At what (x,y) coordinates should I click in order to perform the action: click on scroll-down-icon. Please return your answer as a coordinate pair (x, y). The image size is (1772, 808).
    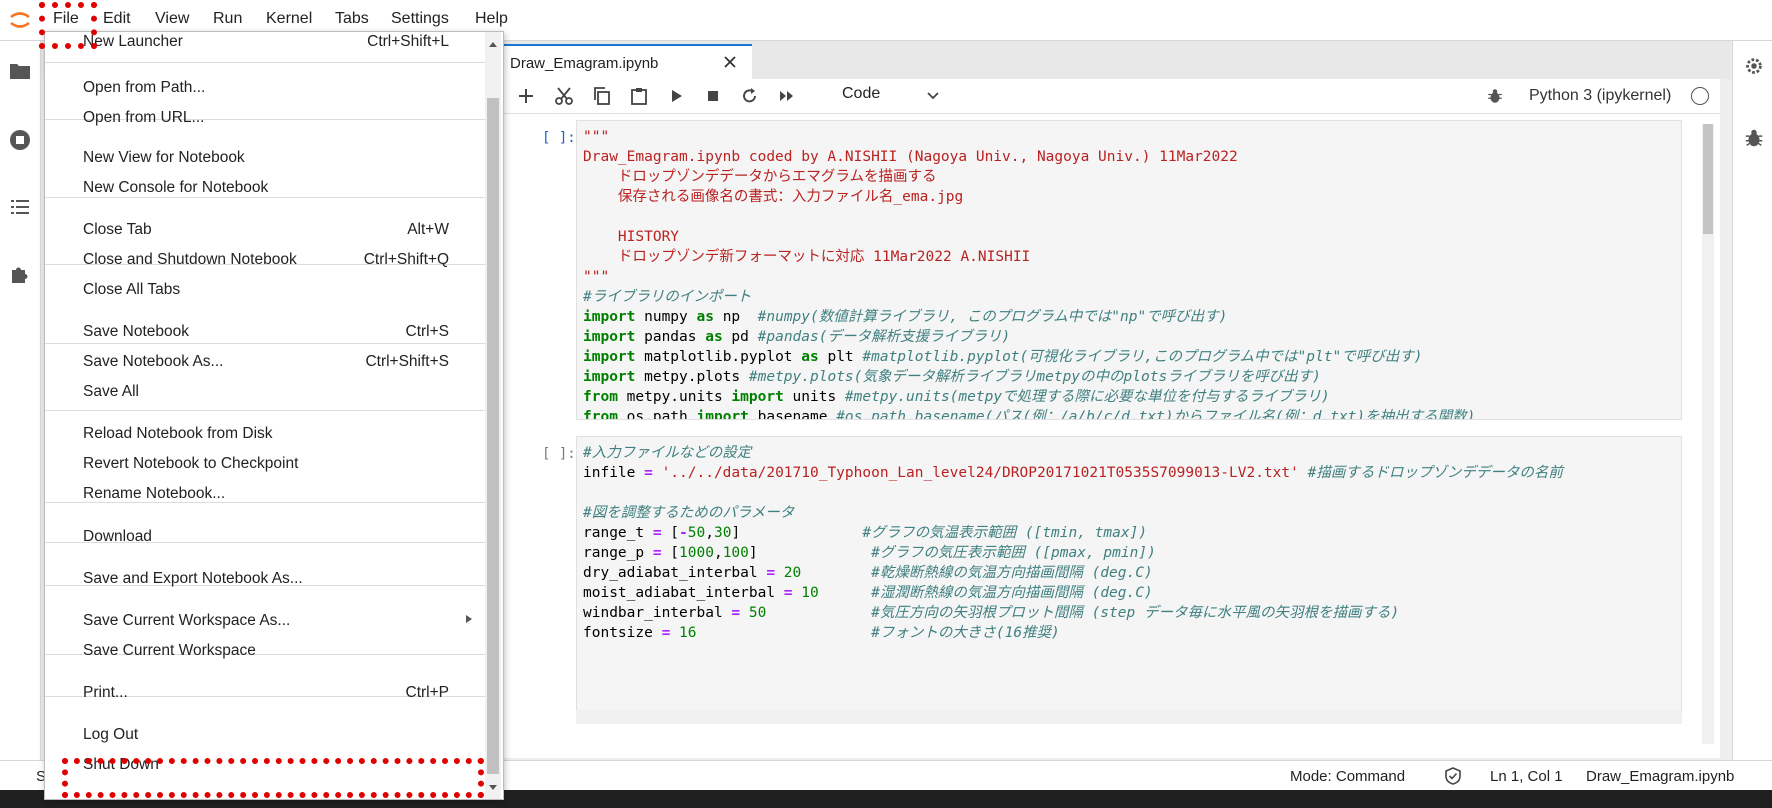
    Looking at the image, I should click on (493, 788).